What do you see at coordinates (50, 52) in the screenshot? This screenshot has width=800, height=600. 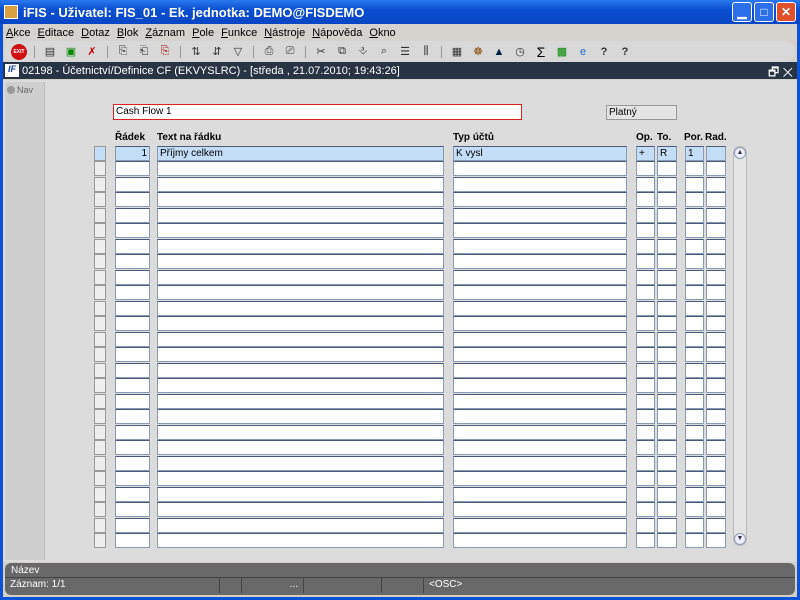 I see `insert-record-icon: ▤` at bounding box center [50, 52].